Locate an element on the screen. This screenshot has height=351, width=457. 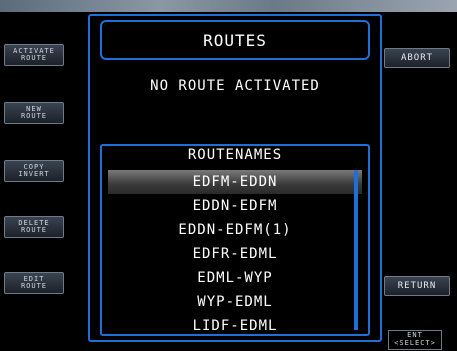
page-title: ROUTES is located at coordinates (235, 40).